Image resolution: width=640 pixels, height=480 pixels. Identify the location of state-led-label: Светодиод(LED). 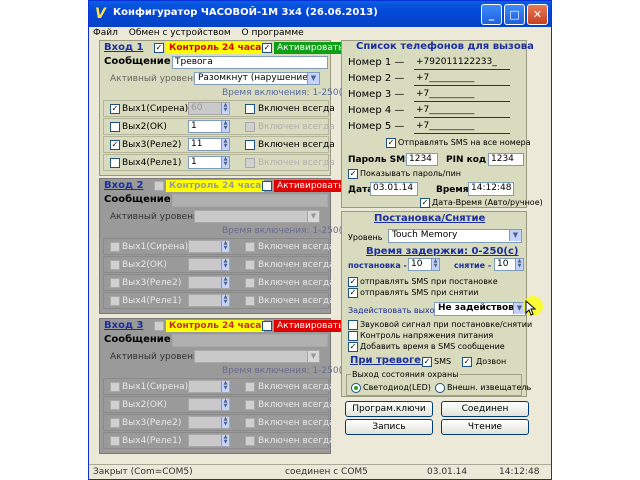
(397, 387).